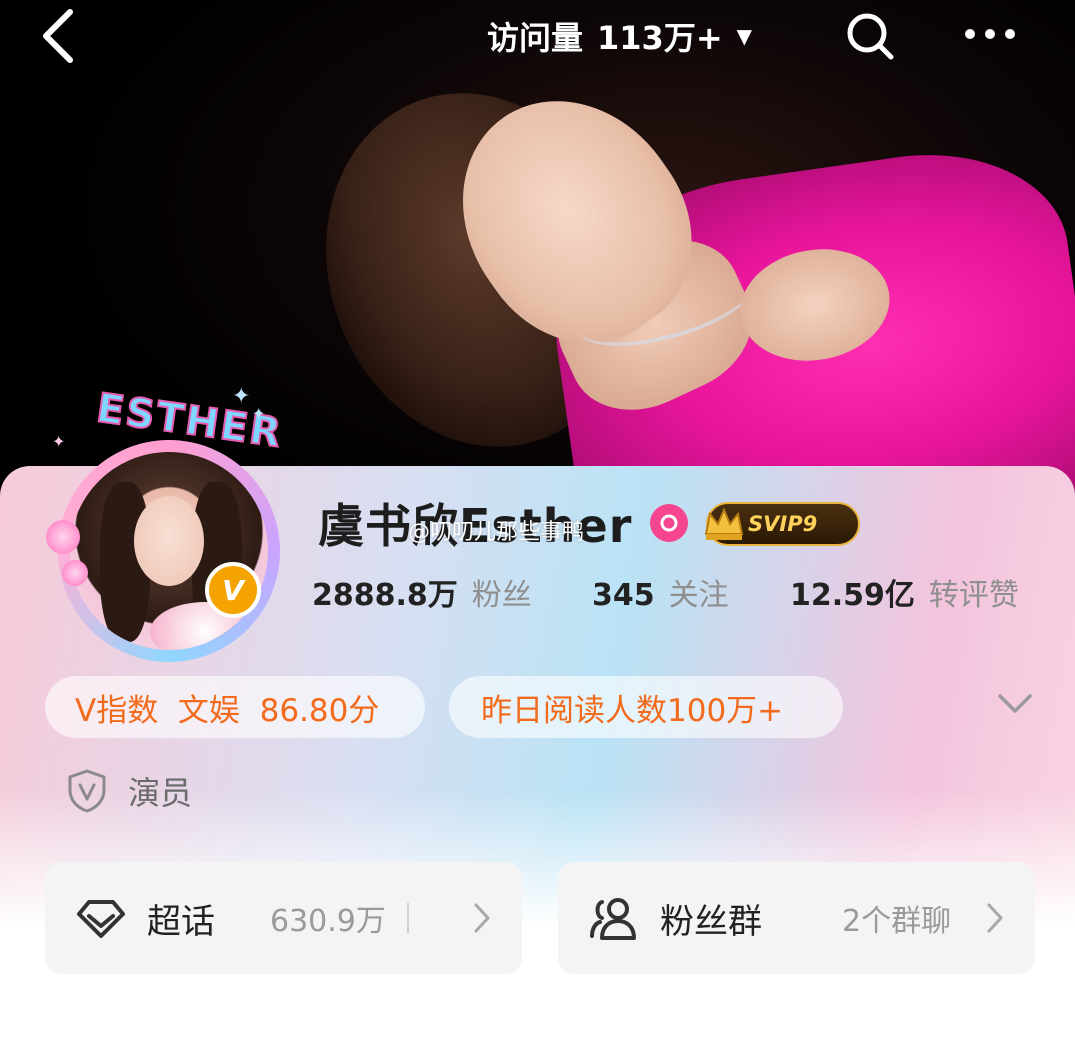 Image resolution: width=1075 pixels, height=1056 pixels. What do you see at coordinates (181, 921) in the screenshot?
I see `super-topic-title: 超话` at bounding box center [181, 921].